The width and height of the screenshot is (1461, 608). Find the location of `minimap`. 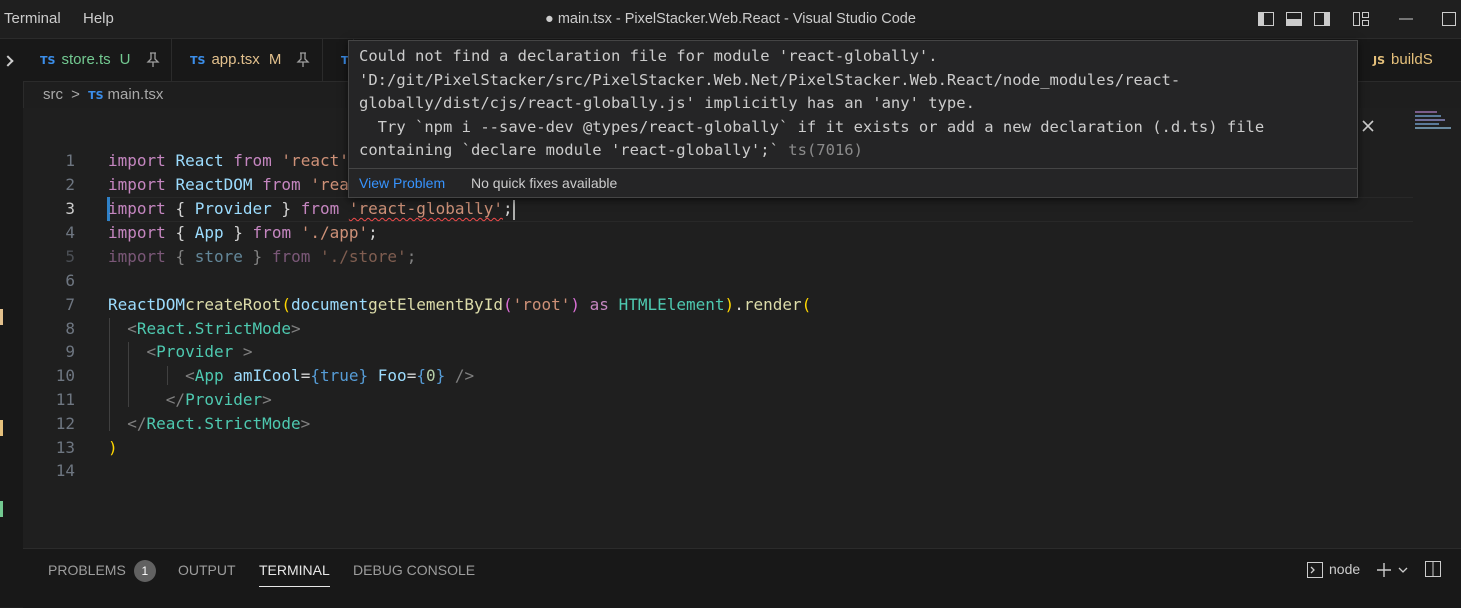

minimap is located at coordinates (1437, 122).